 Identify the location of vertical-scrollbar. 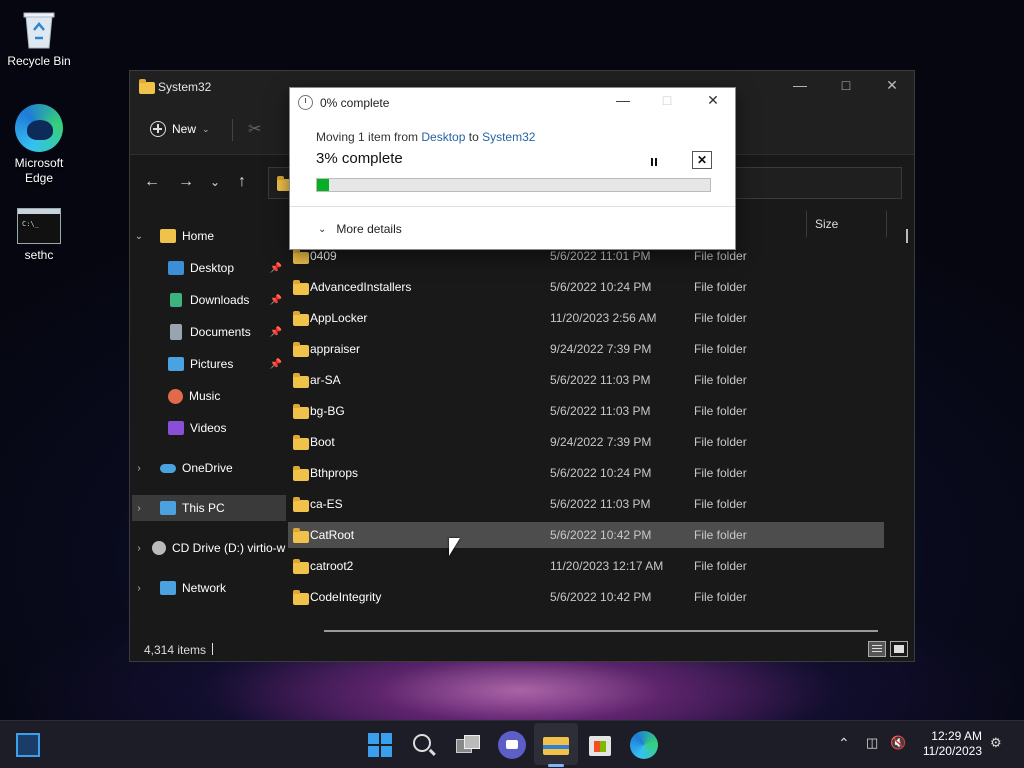
(907, 236).